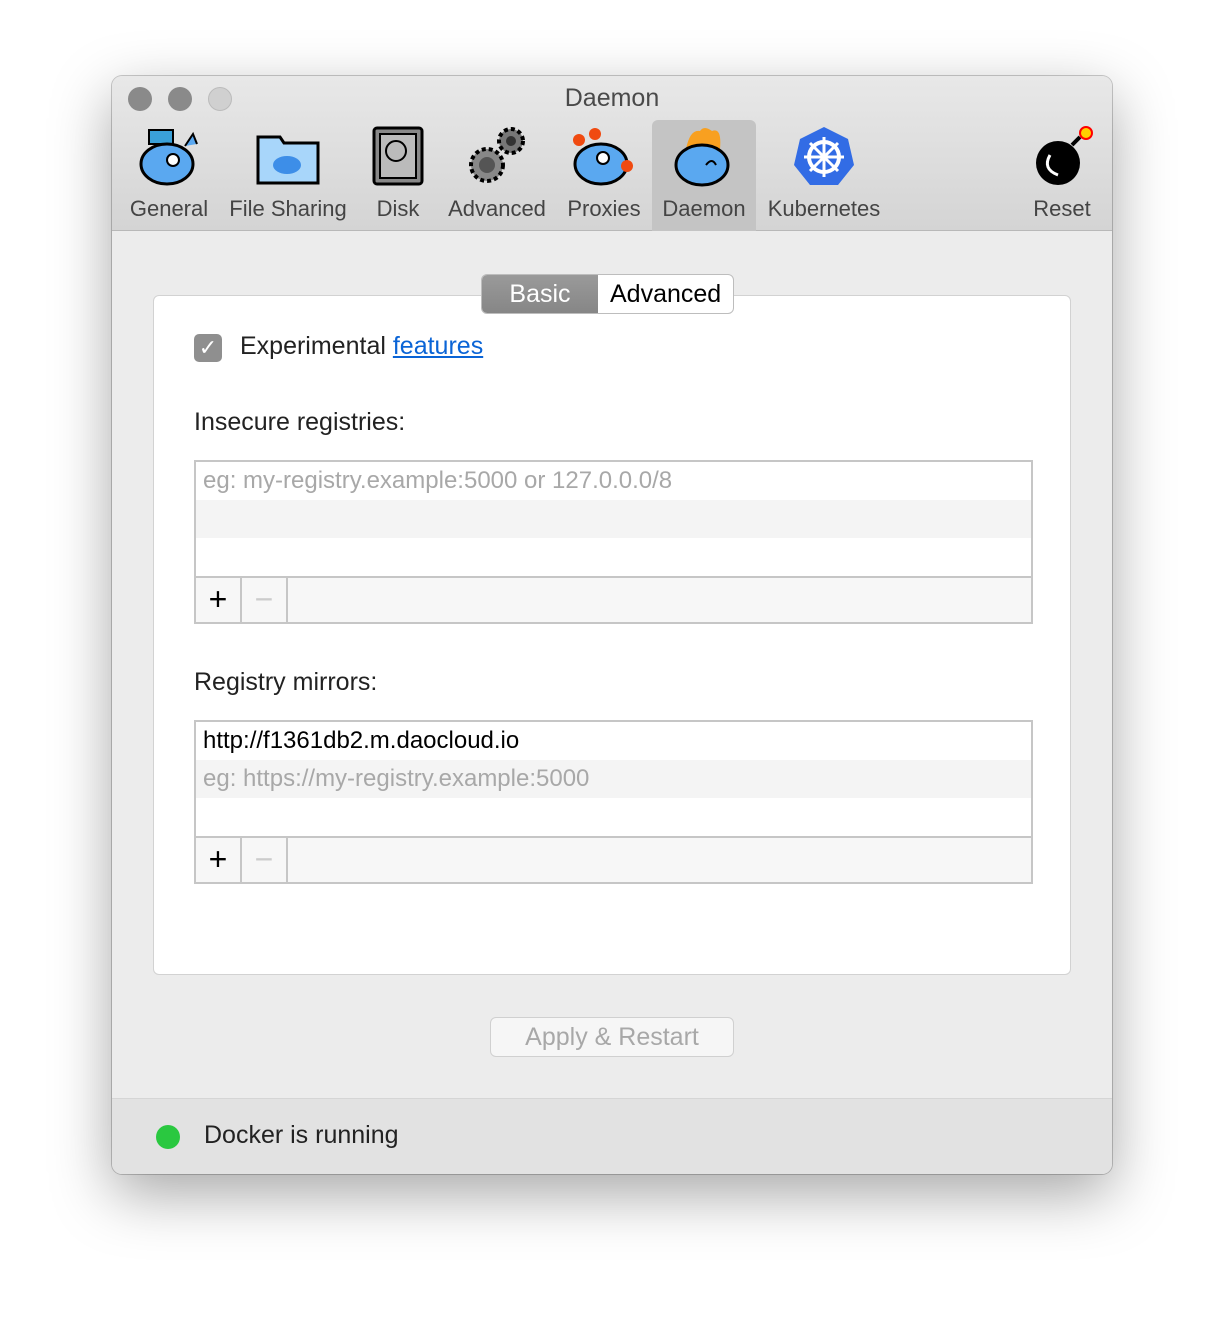 The image size is (1224, 1322). I want to click on remove-mirror-button: −, so click(265, 860).